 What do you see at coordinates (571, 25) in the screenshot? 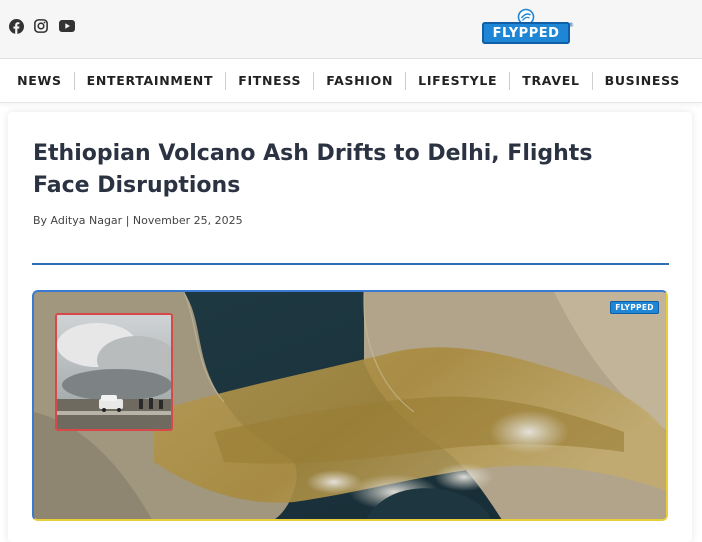
I see `logo-registered-mark: ®` at bounding box center [571, 25].